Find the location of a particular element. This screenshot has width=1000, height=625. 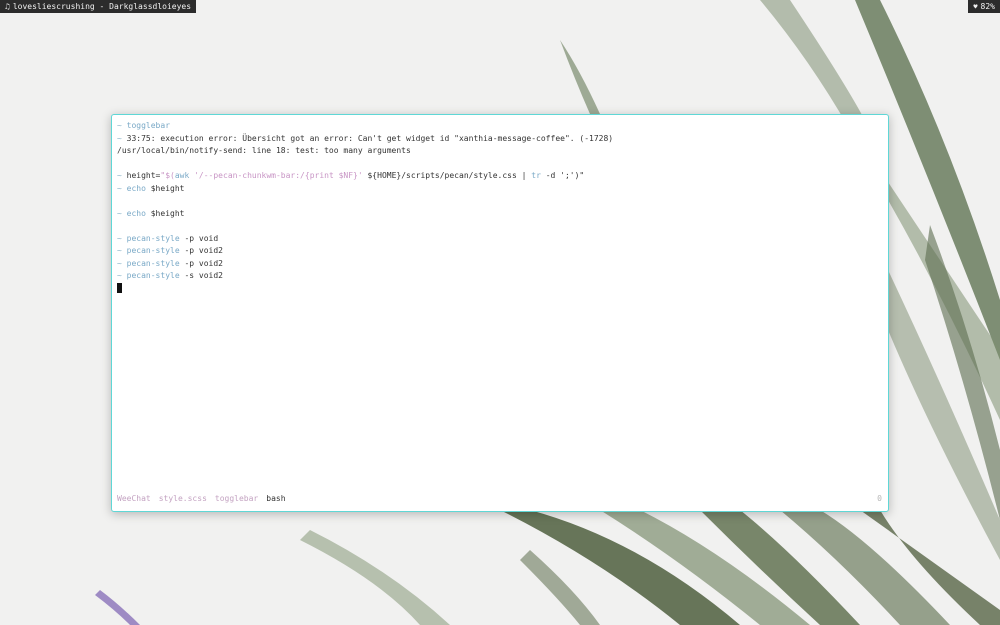

window-tab-style-scss: style.scss is located at coordinates (183, 498).